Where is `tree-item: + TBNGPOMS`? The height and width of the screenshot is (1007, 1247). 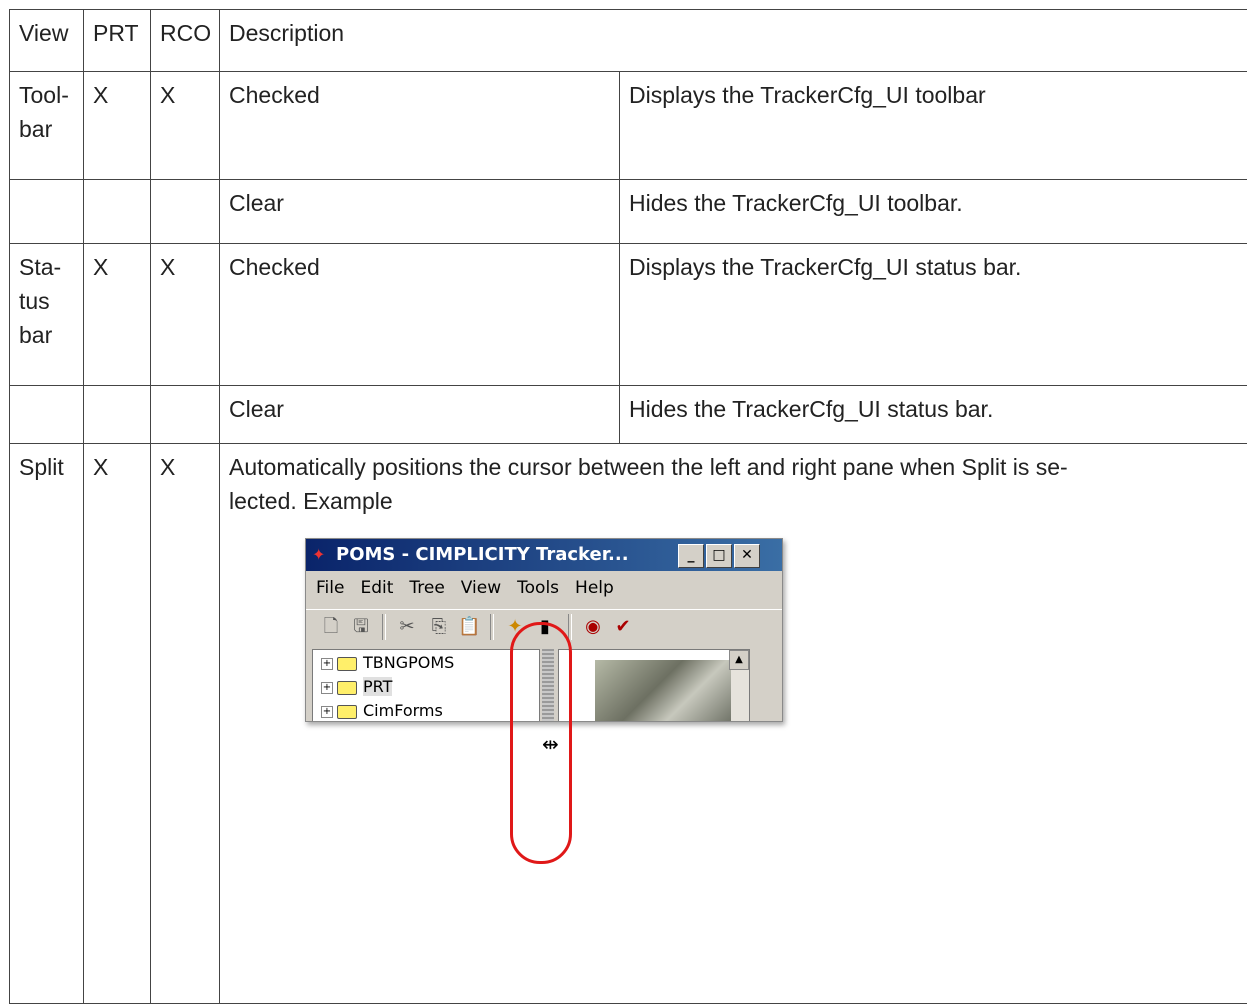 tree-item: + TBNGPOMS is located at coordinates (387, 663).